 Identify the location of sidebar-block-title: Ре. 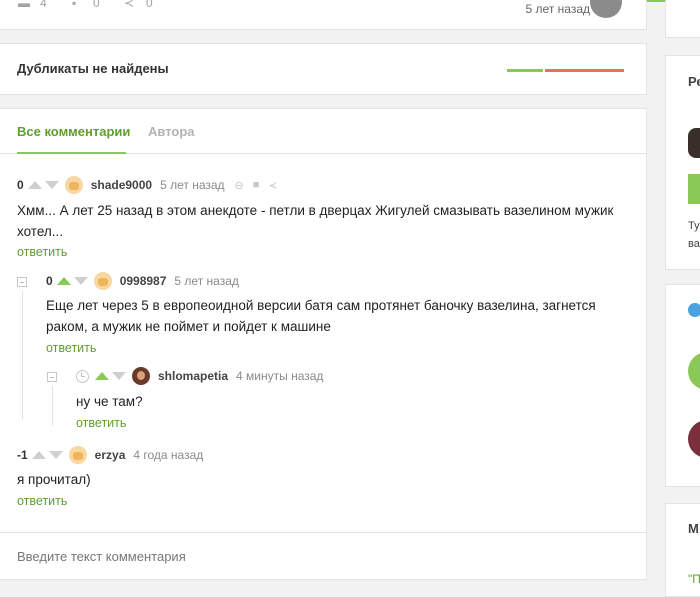
(694, 81).